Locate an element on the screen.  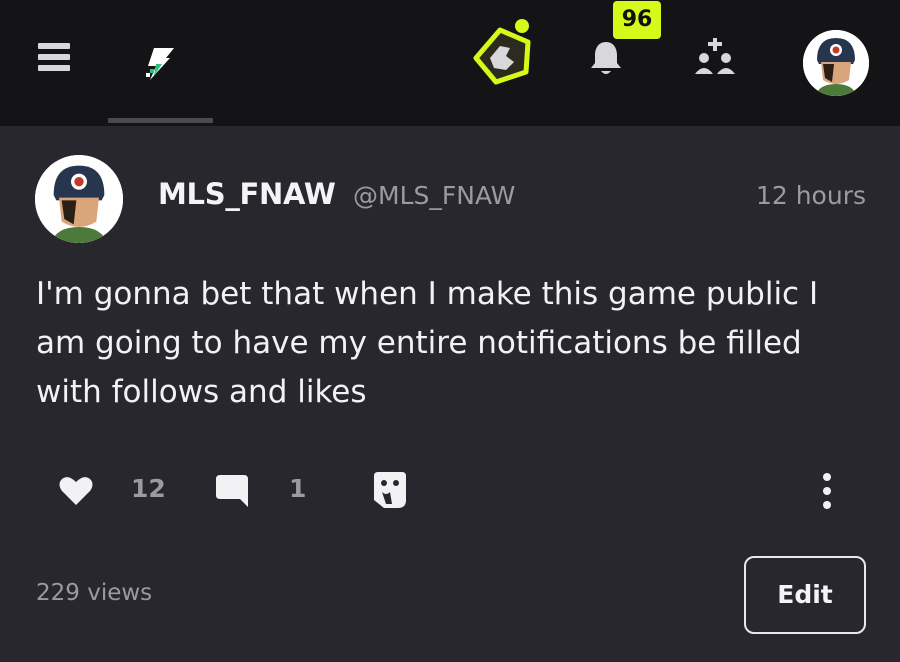
menu-icon is located at coordinates (55, 58).